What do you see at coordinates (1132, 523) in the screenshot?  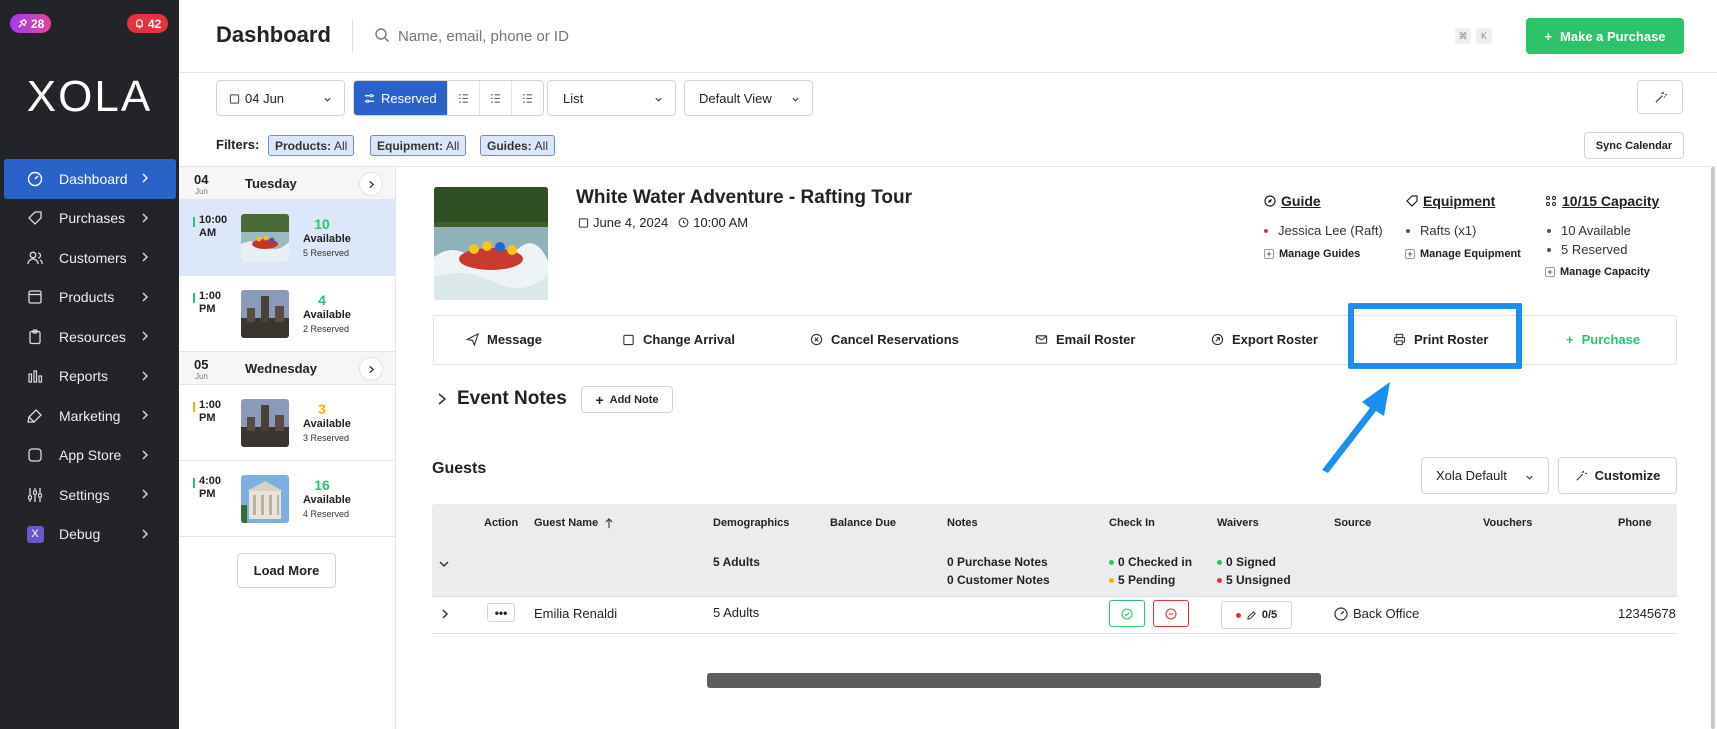 I see `column-header-check-in: Check In` at bounding box center [1132, 523].